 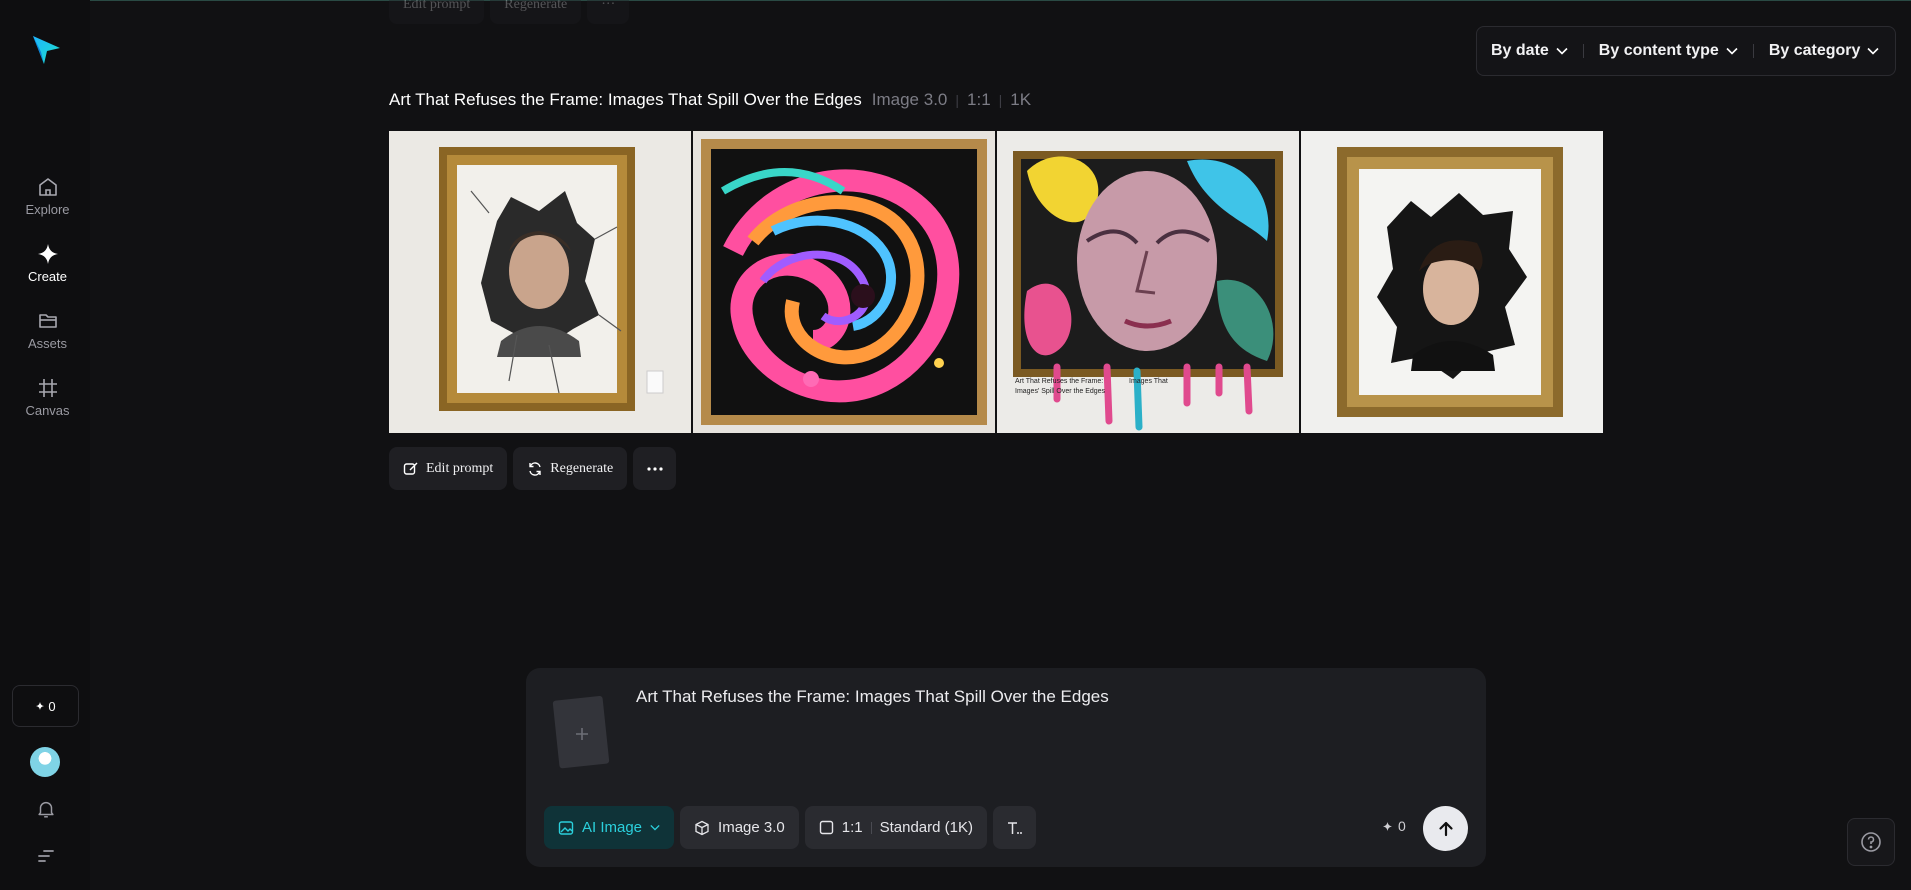 I want to click on mode-label: AI Image, so click(x=612, y=827).